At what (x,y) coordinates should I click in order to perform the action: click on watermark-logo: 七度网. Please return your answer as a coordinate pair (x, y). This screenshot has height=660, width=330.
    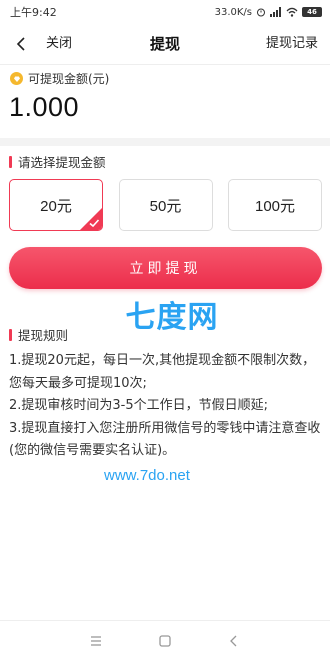
    Looking at the image, I should click on (172, 318).